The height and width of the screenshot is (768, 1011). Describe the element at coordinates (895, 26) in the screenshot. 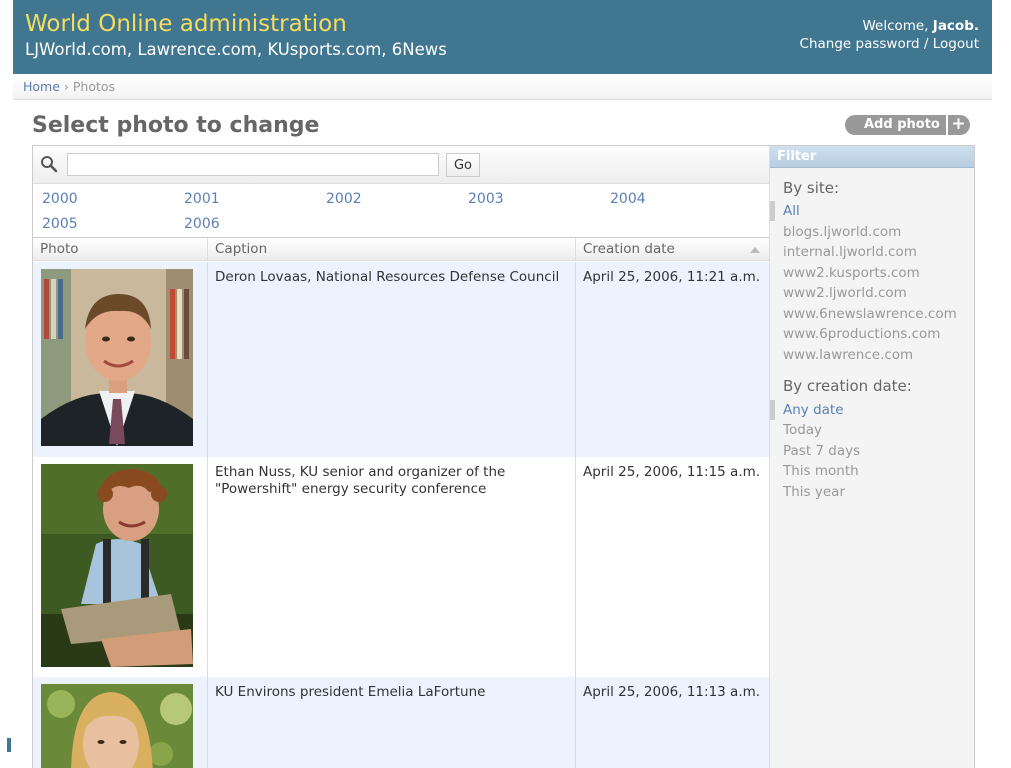

I see `welcome-text: Welcome,` at that location.